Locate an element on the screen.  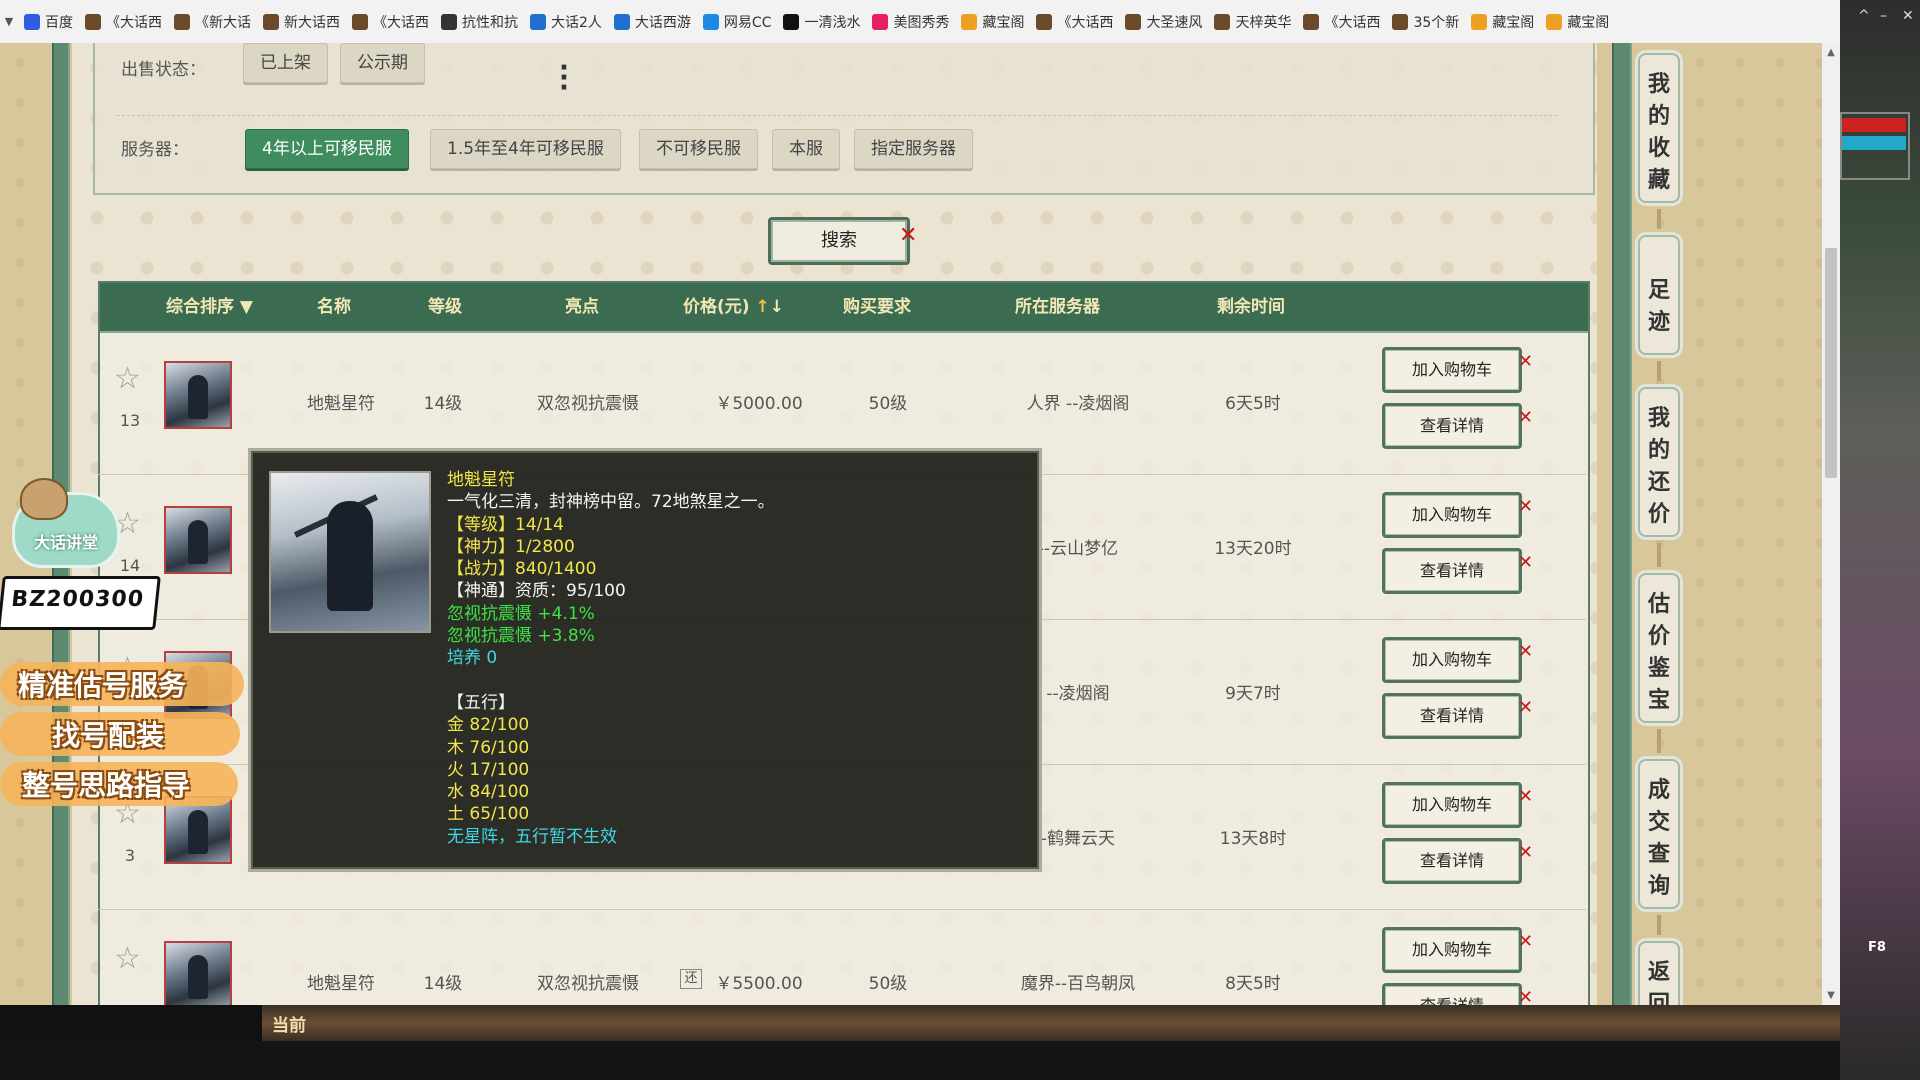
hp-bar is located at coordinates (1874, 125).